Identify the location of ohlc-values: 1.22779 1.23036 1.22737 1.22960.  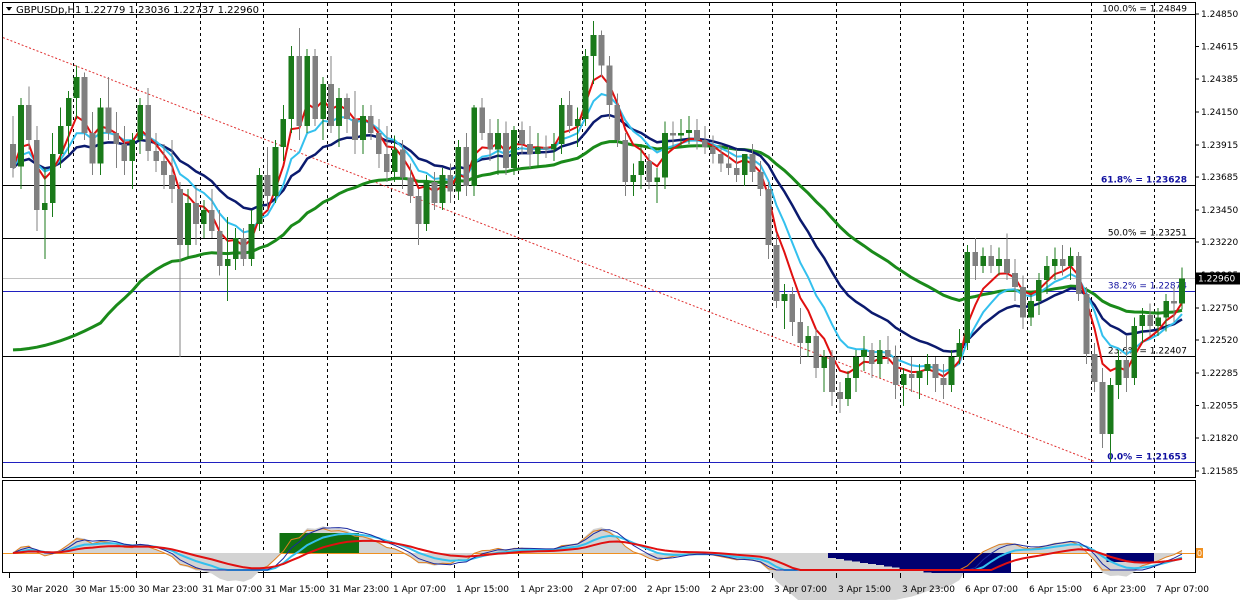
(171, 10).